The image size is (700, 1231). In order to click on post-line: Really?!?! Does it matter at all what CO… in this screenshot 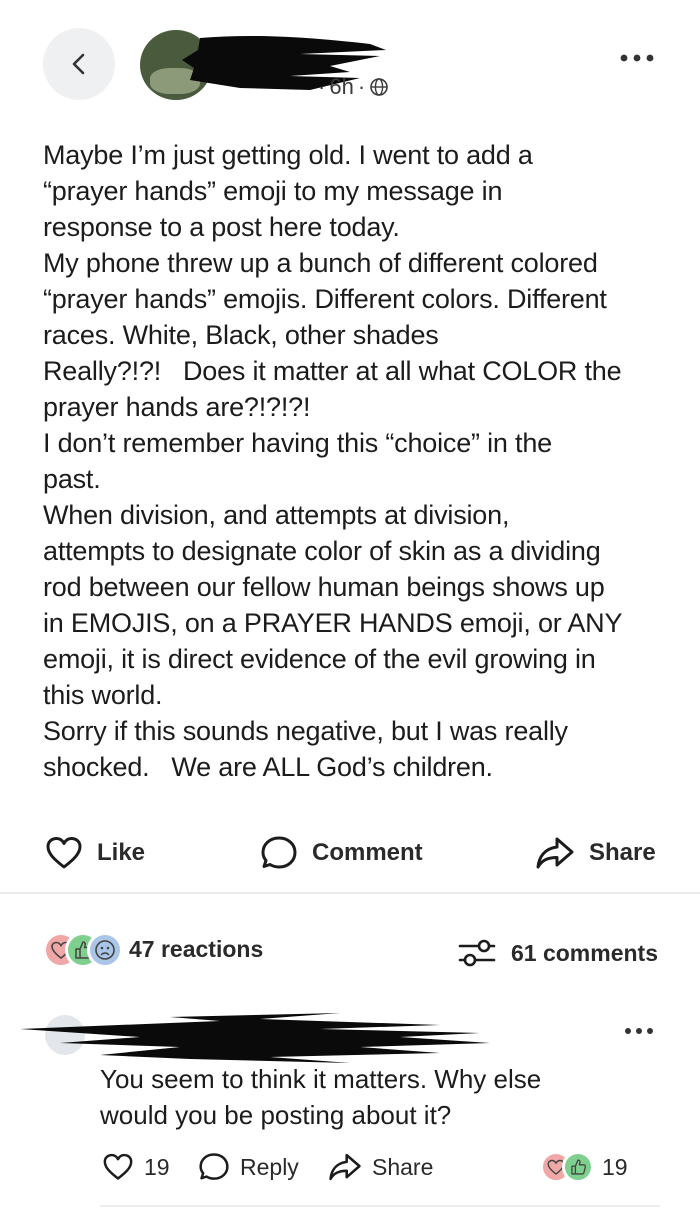, I will do `click(332, 371)`.